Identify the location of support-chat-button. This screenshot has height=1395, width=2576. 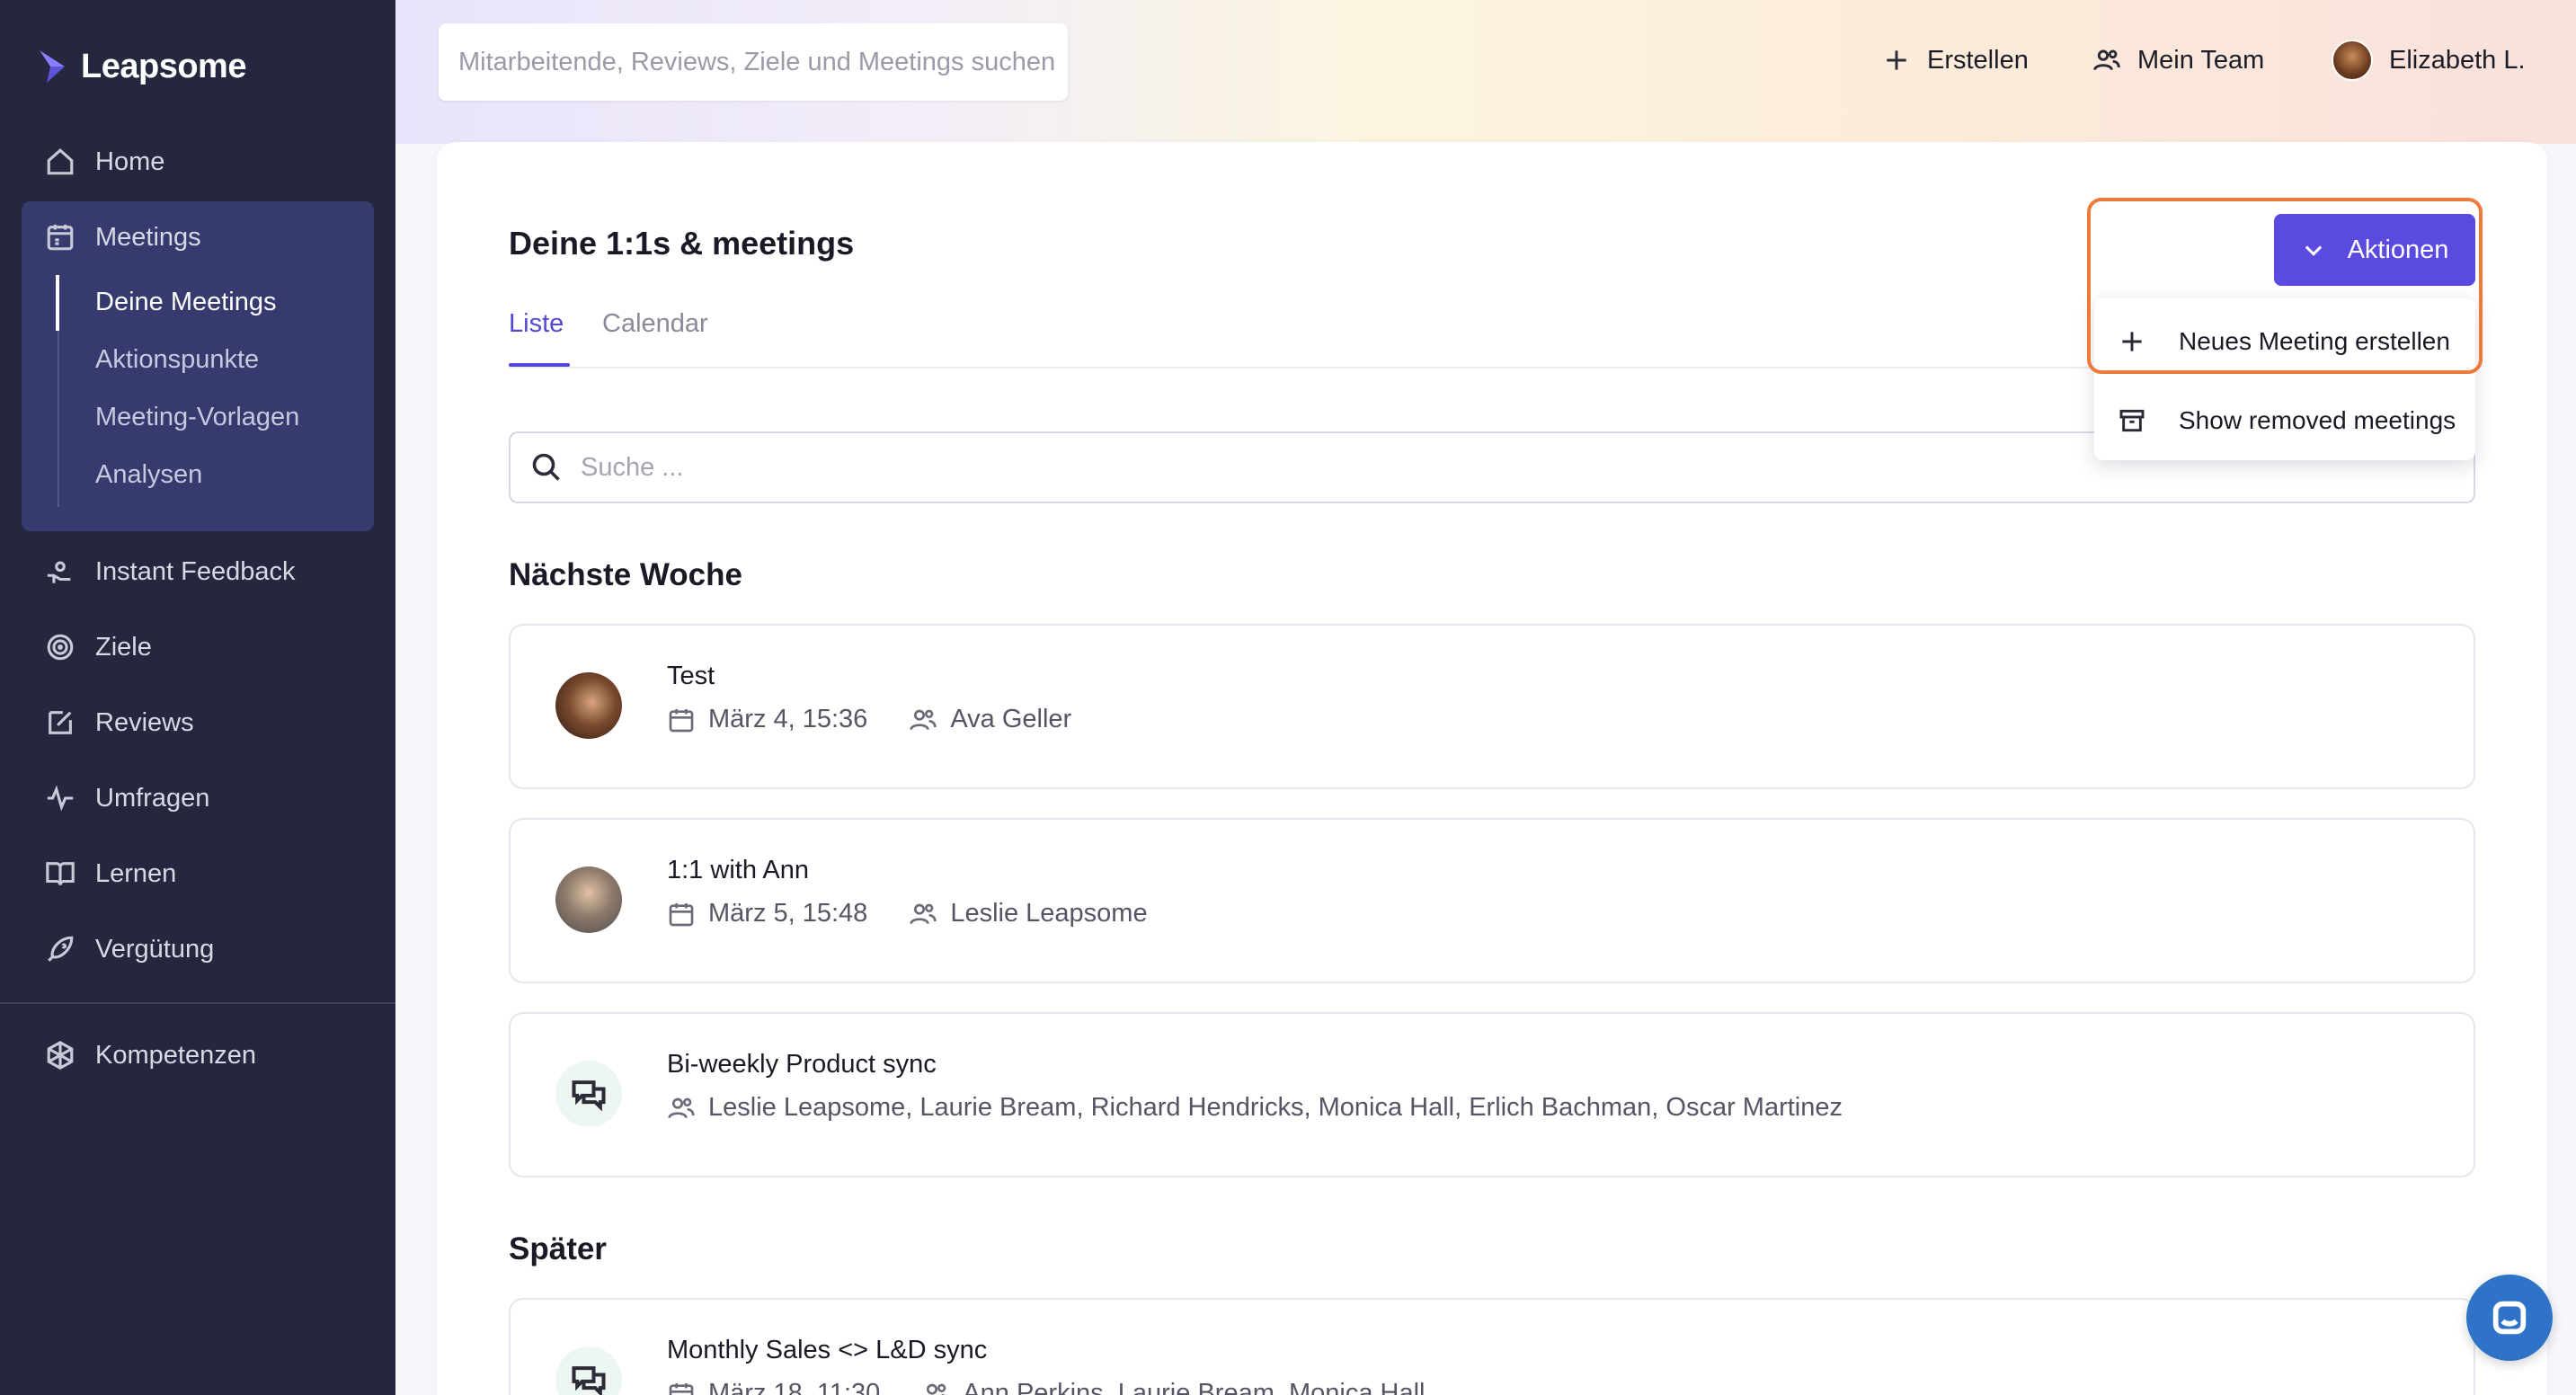
(2509, 1318).